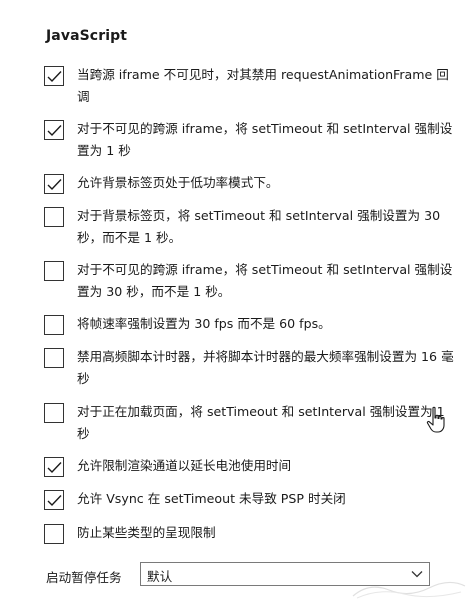 The height and width of the screenshot is (604, 475). I want to click on option-label: 允许限制渲染通道以延长电池使用时间, so click(184, 465).